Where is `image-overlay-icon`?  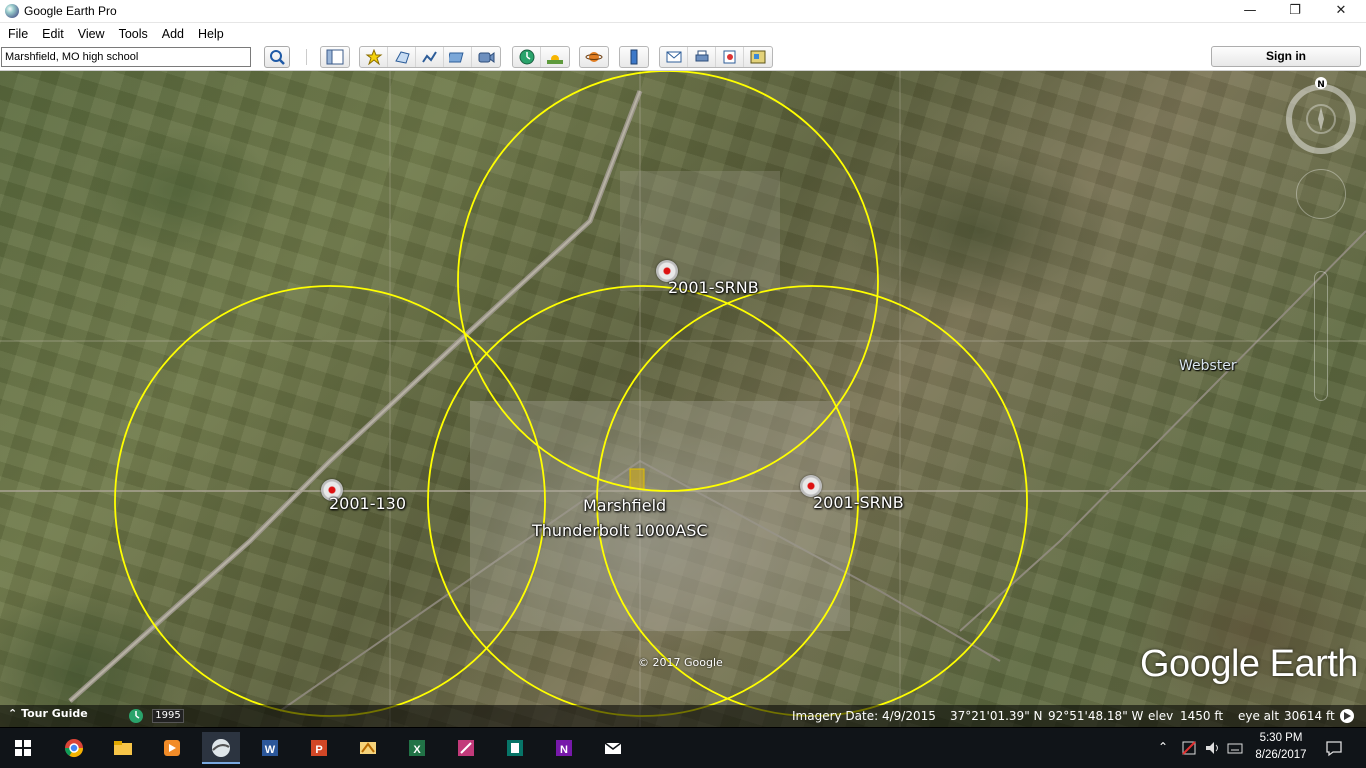
image-overlay-icon is located at coordinates (456, 57).